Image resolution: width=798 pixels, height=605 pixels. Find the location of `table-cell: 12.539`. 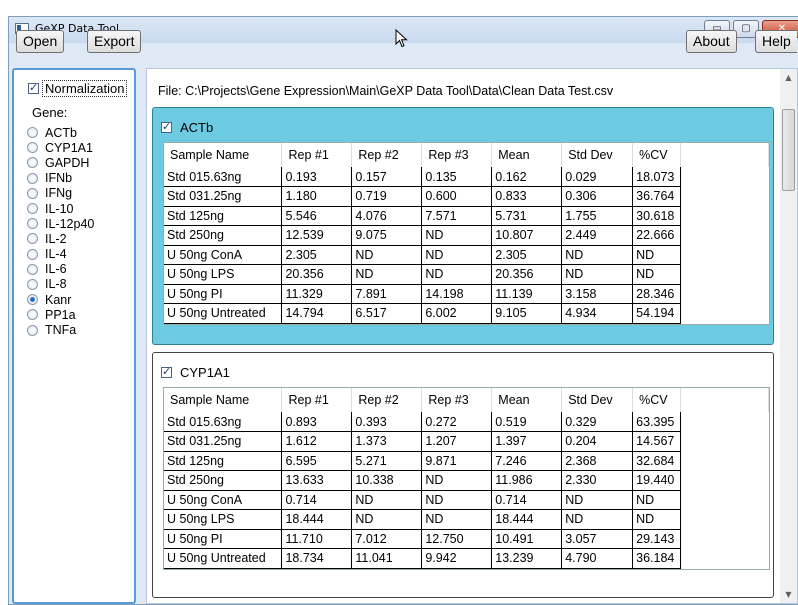

table-cell: 12.539 is located at coordinates (317, 235).